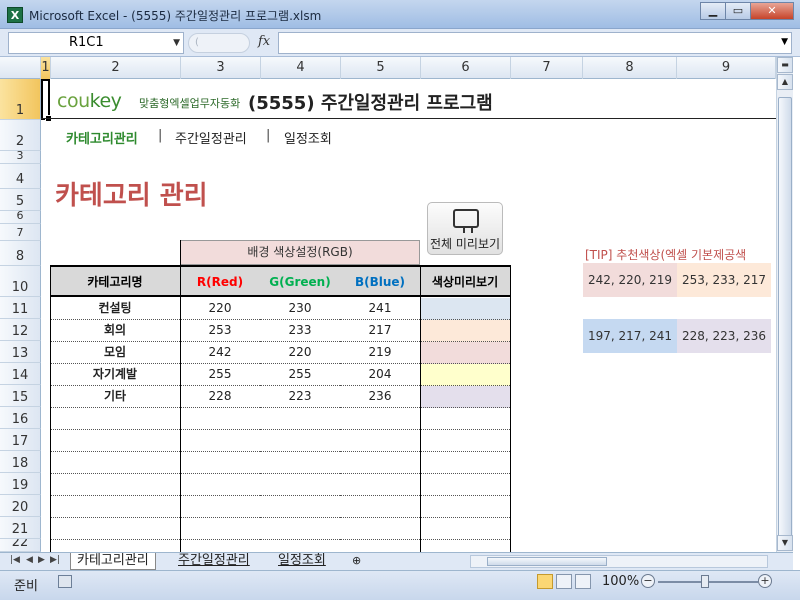 The image size is (800, 600). What do you see at coordinates (713, 11) in the screenshot?
I see `minimize-button: ▁` at bounding box center [713, 11].